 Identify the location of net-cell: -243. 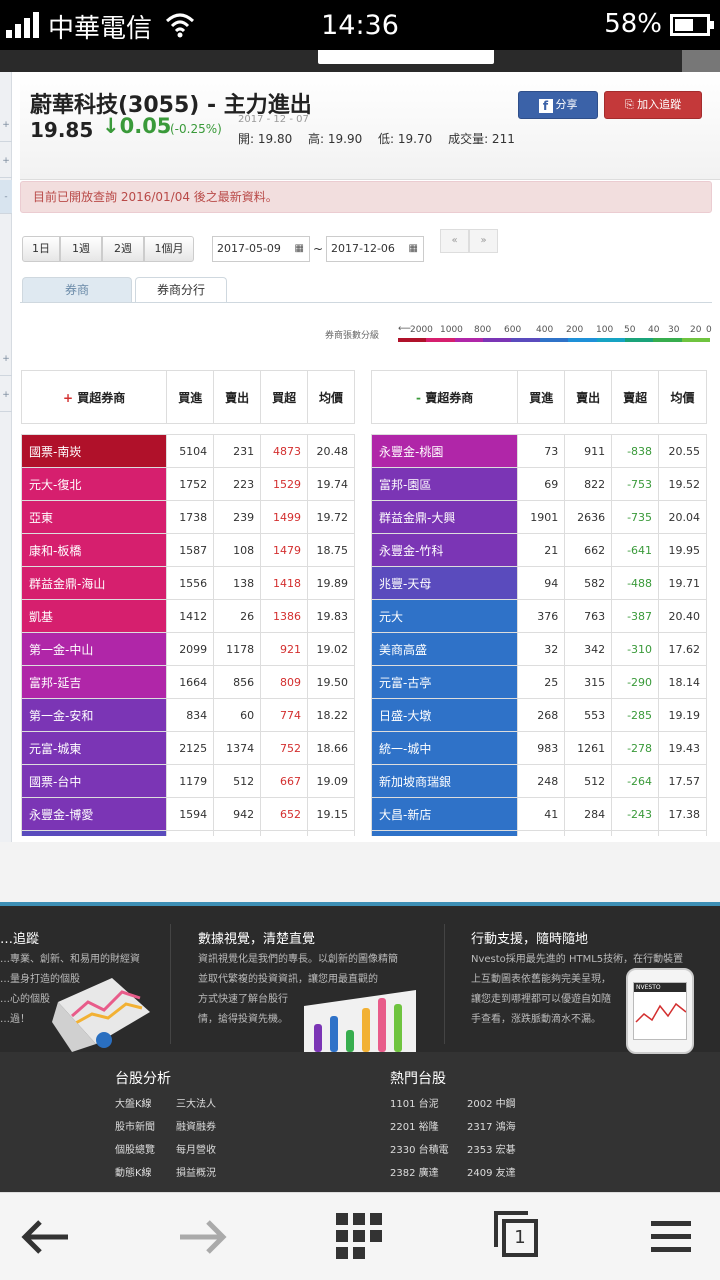
(635, 814).